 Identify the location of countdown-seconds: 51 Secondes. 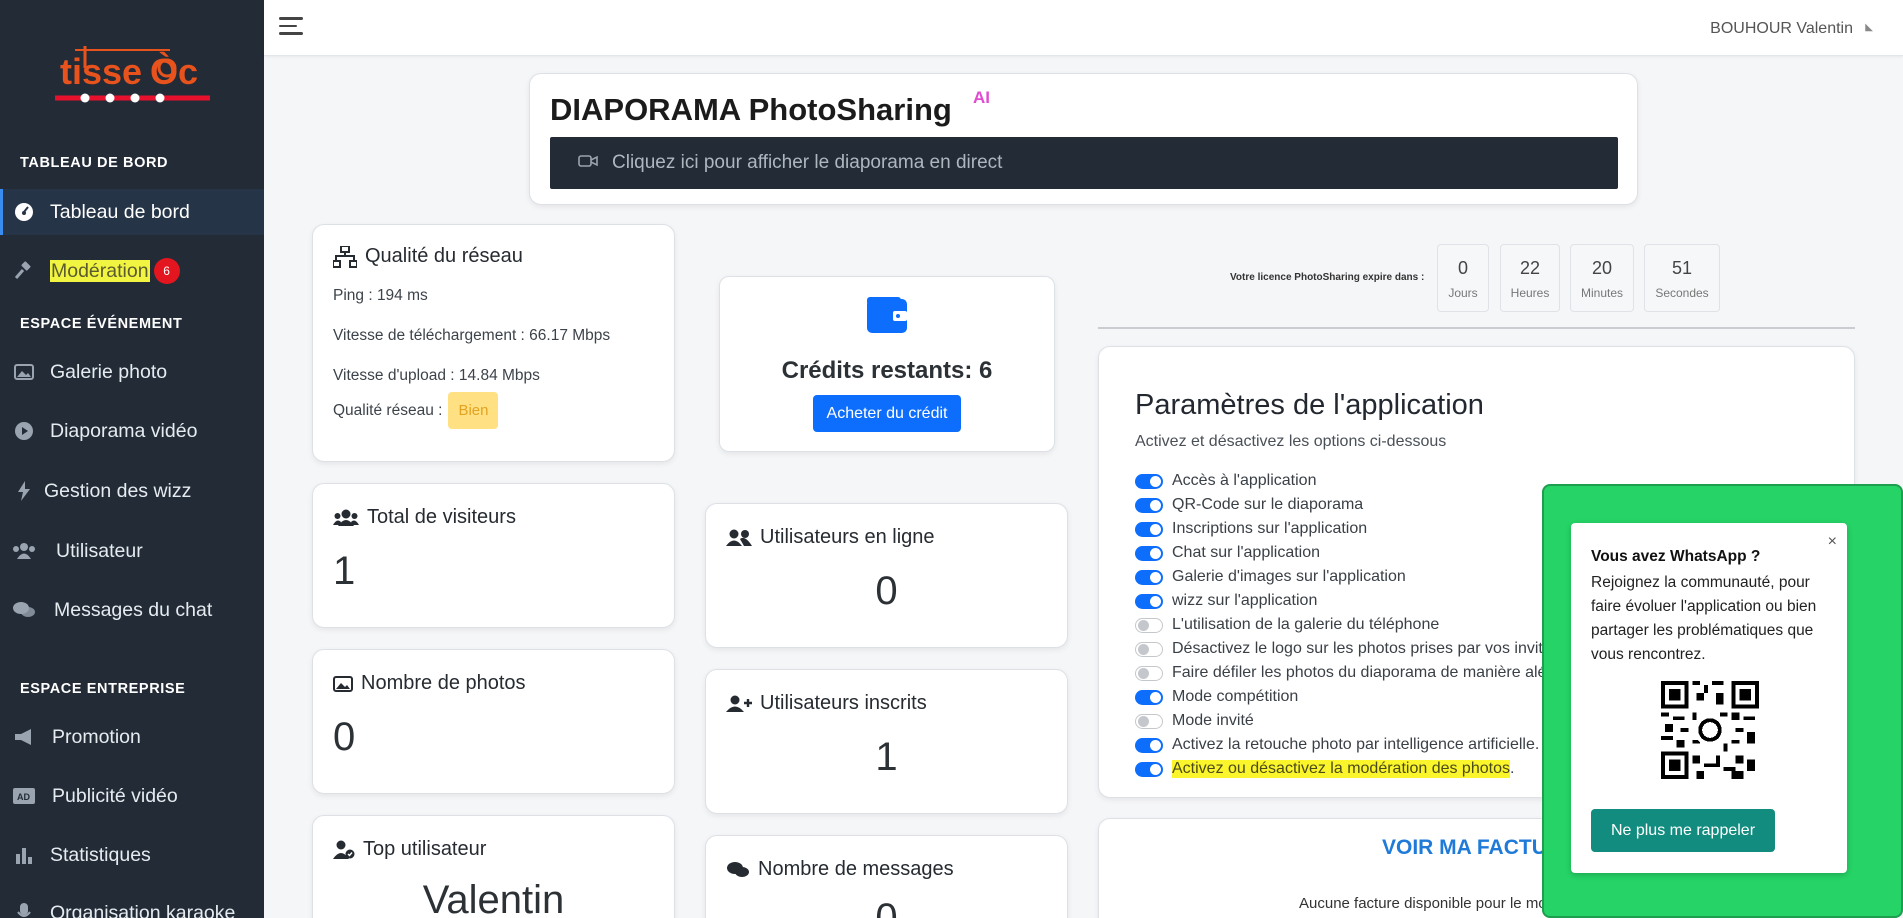
(1682, 278).